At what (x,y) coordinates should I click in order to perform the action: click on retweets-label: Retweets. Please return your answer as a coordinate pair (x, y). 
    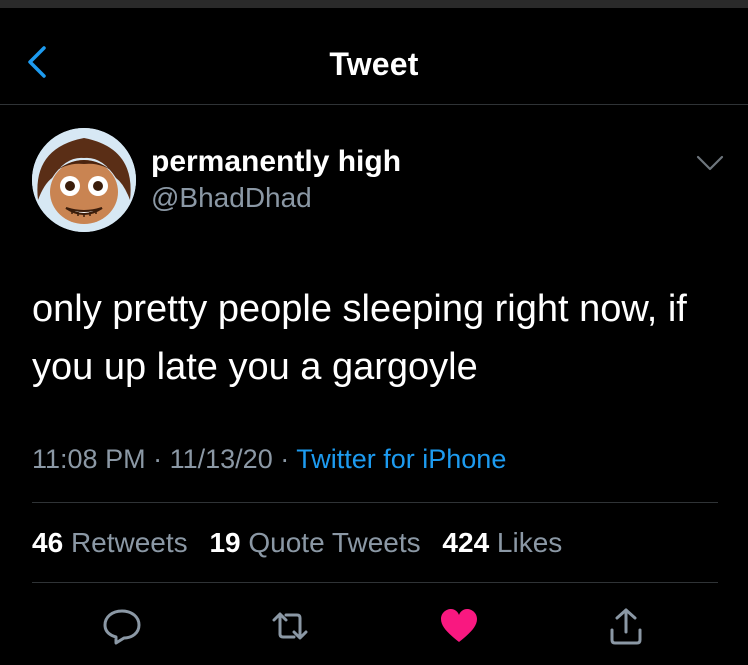
    Looking at the image, I should click on (129, 542).